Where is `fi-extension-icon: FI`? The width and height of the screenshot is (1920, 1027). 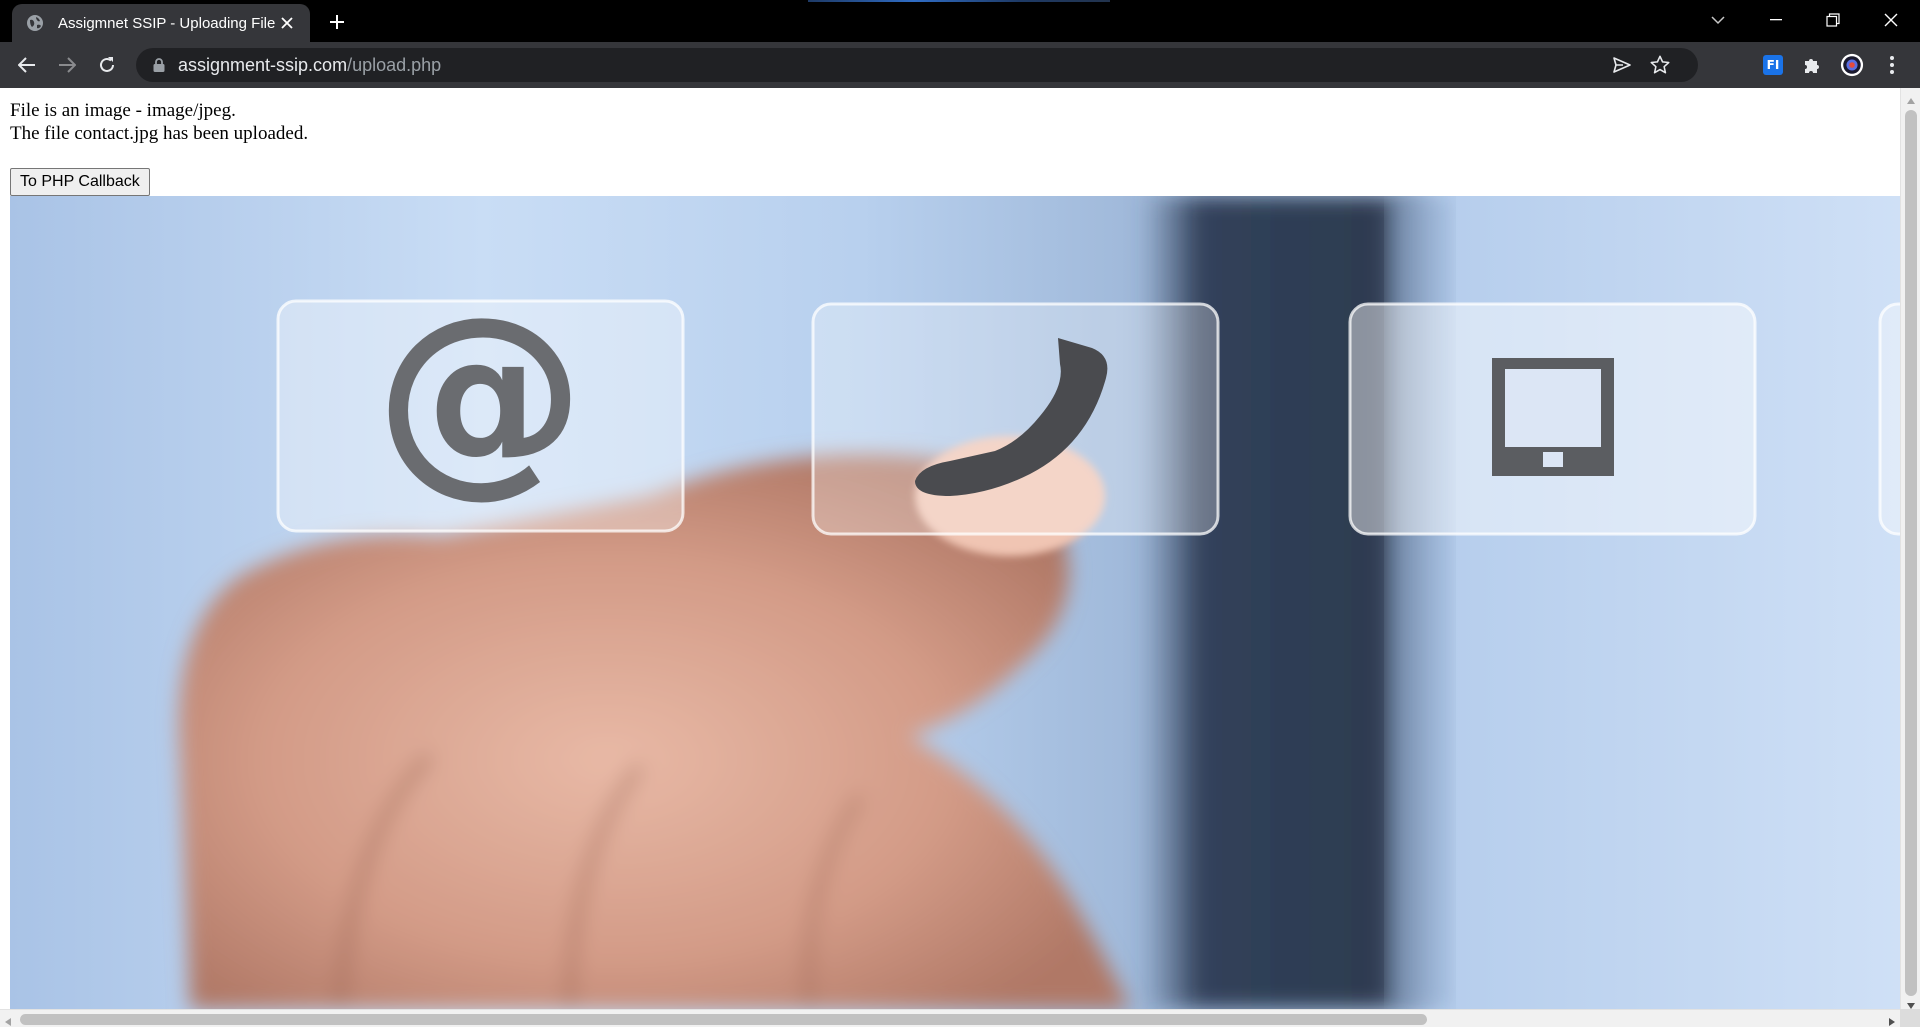
fi-extension-icon: FI is located at coordinates (1773, 65).